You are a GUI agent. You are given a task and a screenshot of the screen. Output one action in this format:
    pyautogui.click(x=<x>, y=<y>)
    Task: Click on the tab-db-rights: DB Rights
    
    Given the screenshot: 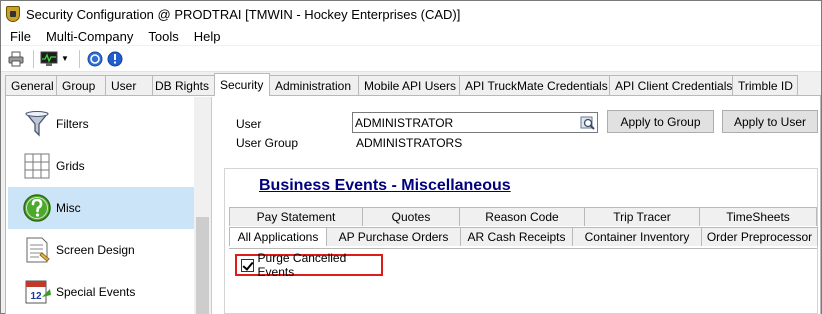 What is the action you would take?
    pyautogui.click(x=183, y=85)
    